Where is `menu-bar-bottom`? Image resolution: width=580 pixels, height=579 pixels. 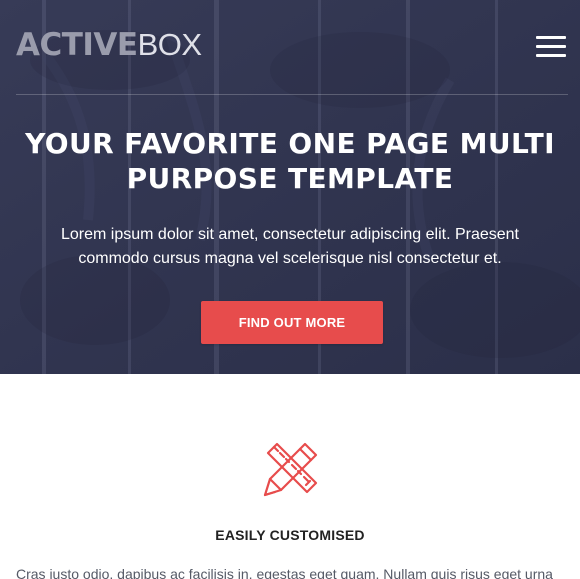 menu-bar-bottom is located at coordinates (551, 55).